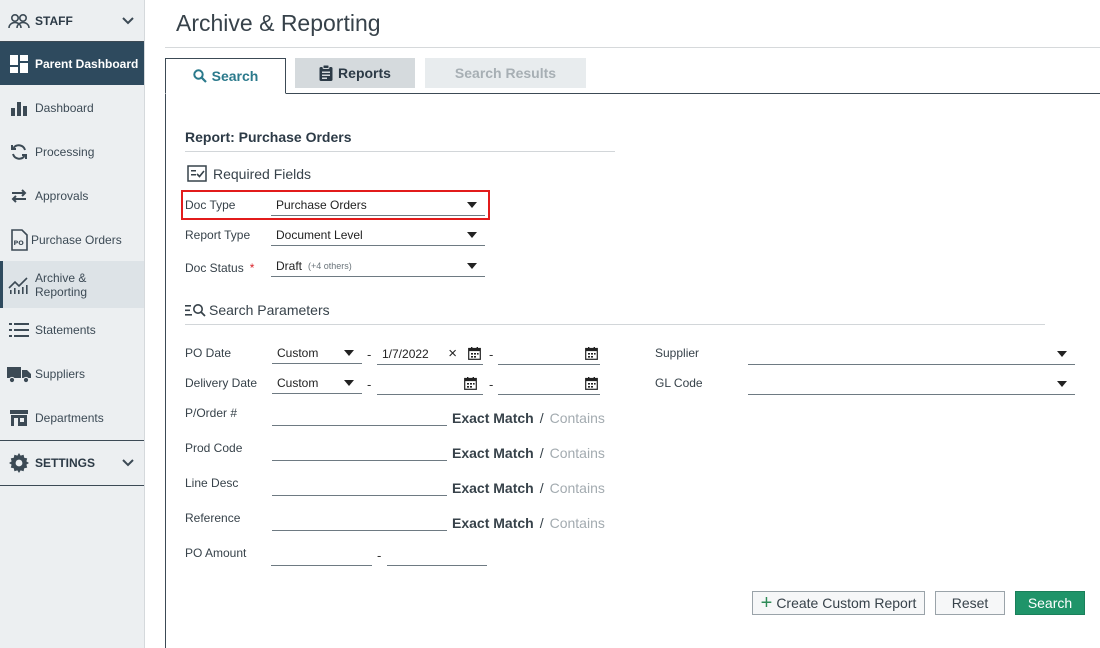 This screenshot has height=648, width=1100. Describe the element at coordinates (321, 204) in the screenshot. I see `select-value: Purchase Orders` at that location.